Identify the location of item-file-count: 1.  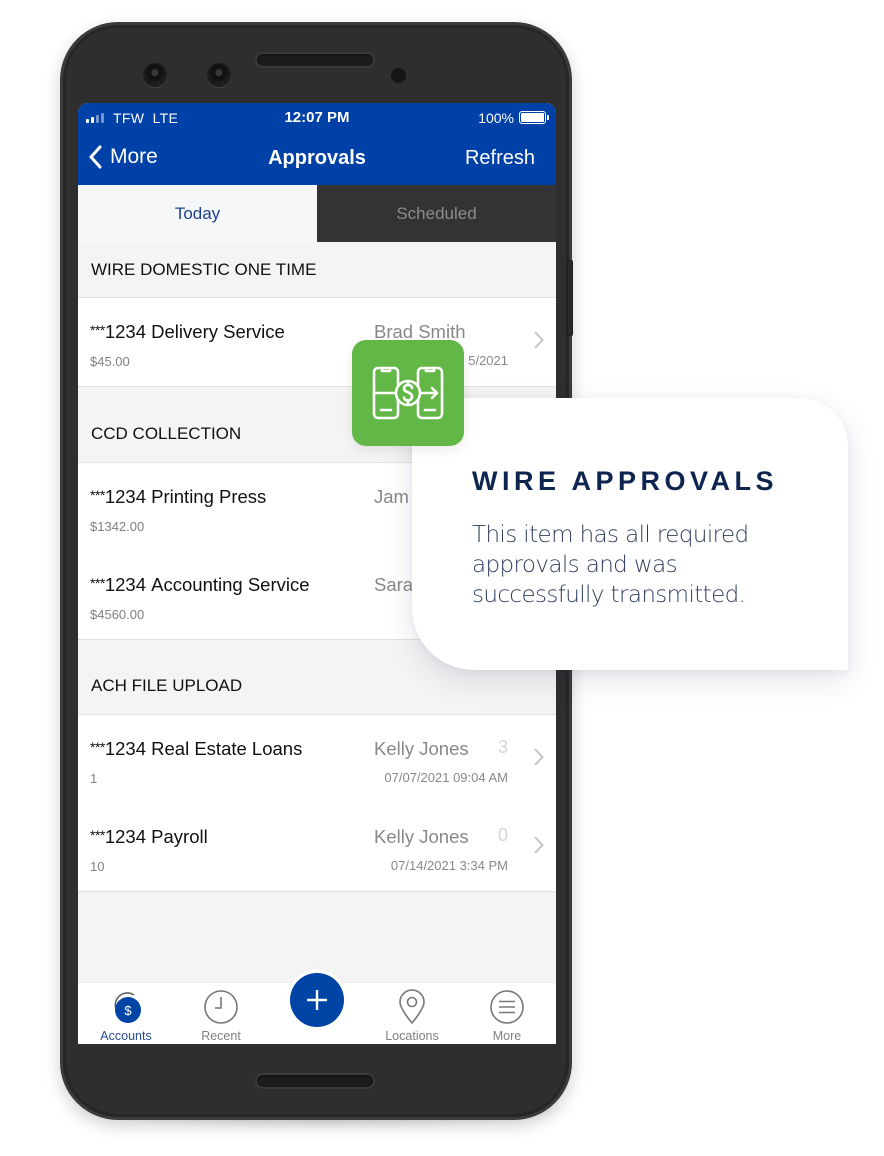
(94, 778).